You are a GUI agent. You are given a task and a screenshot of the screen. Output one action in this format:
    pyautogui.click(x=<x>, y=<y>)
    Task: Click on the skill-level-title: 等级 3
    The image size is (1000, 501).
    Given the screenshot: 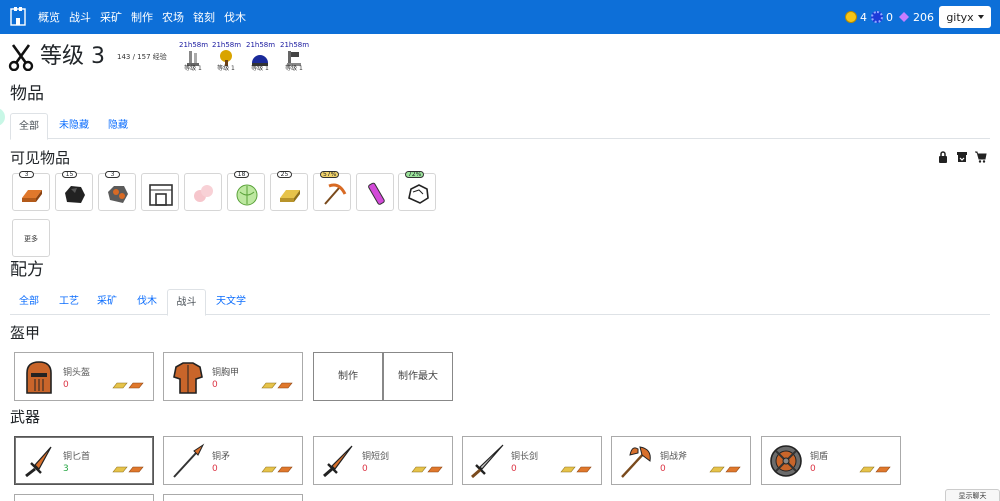 What is the action you would take?
    pyautogui.click(x=72, y=56)
    